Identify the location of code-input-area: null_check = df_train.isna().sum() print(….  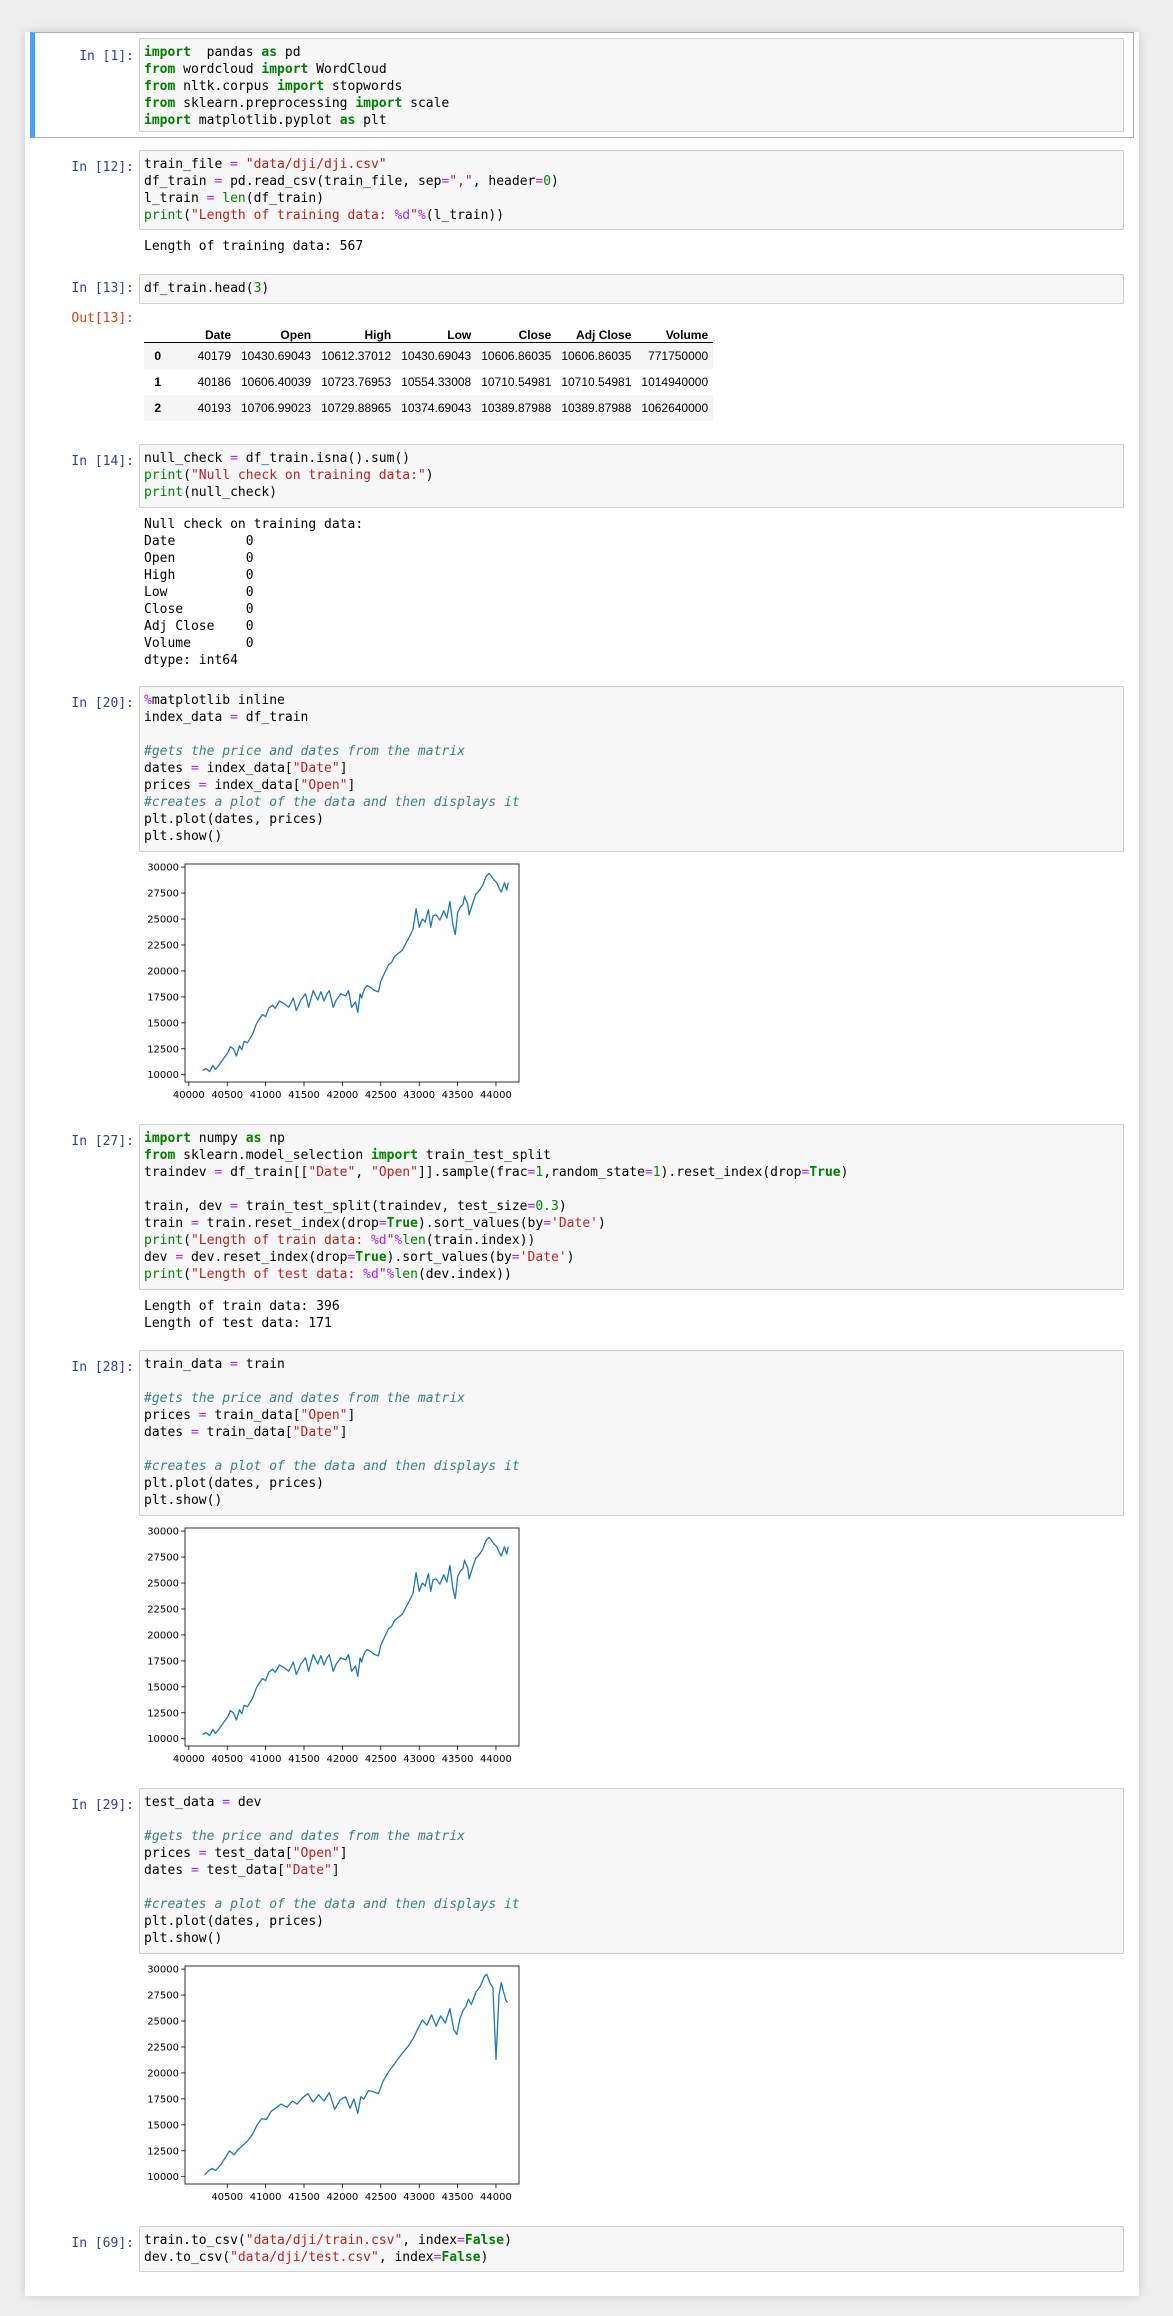
(631, 476).